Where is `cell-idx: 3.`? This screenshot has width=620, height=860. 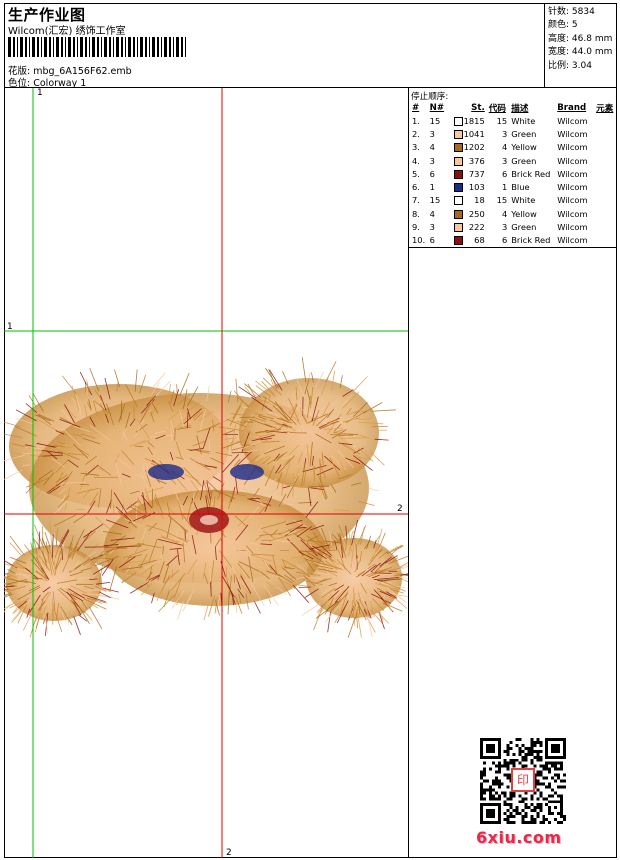
cell-idx: 3. is located at coordinates (416, 147).